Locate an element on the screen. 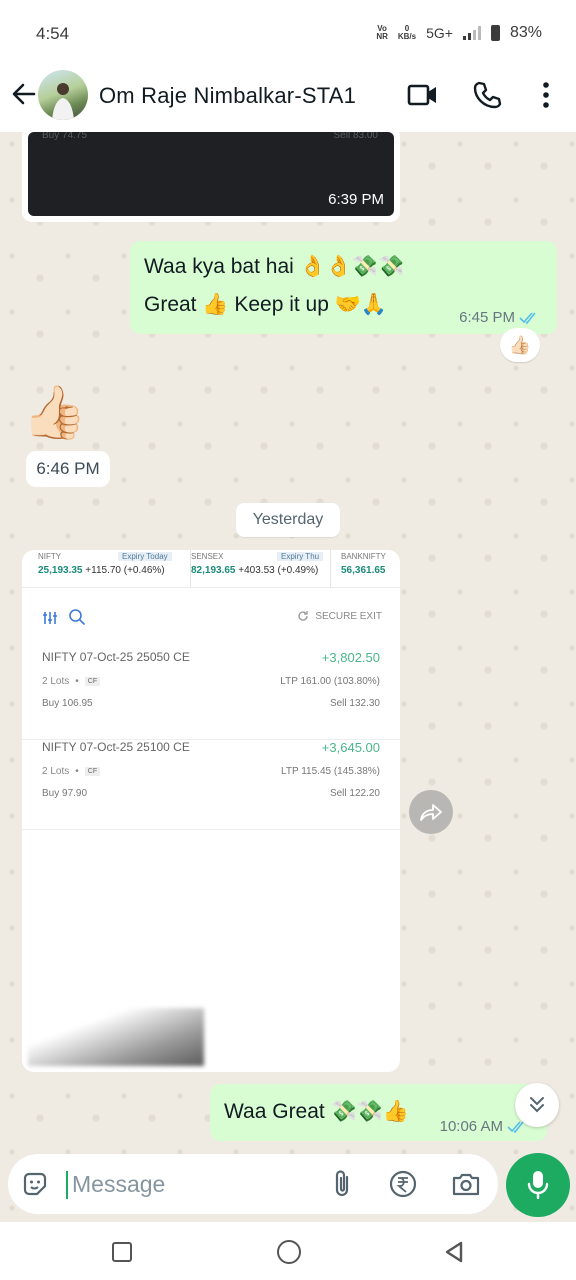  system-navigation-bar is located at coordinates (288, 1251).